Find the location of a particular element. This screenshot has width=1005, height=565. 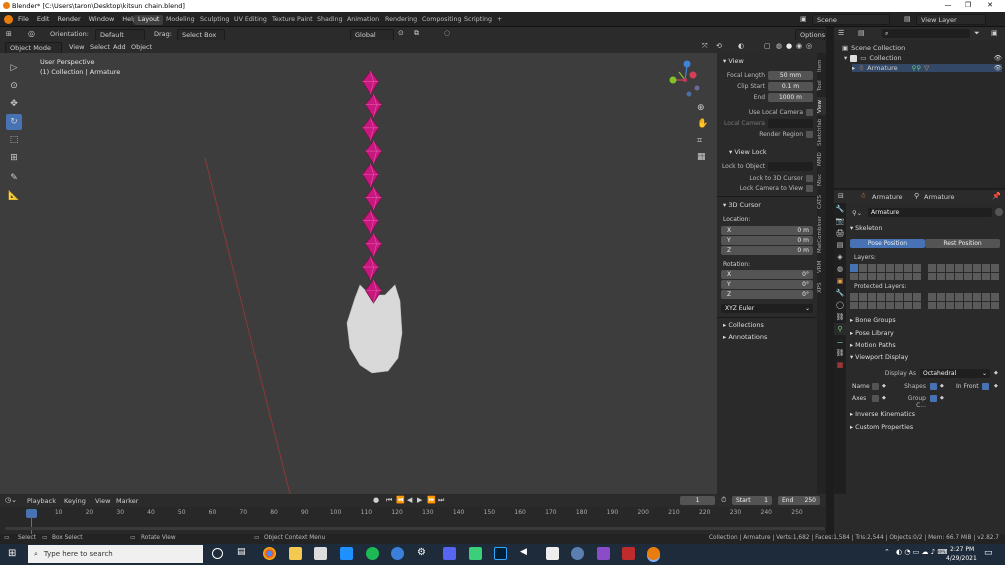

tab-vrm: VRM is located at coordinates (821, 267).